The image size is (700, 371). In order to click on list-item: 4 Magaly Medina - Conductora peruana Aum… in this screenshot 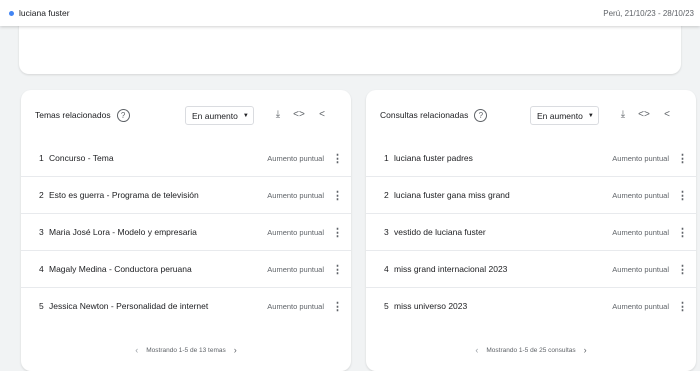, I will do `click(186, 269)`.